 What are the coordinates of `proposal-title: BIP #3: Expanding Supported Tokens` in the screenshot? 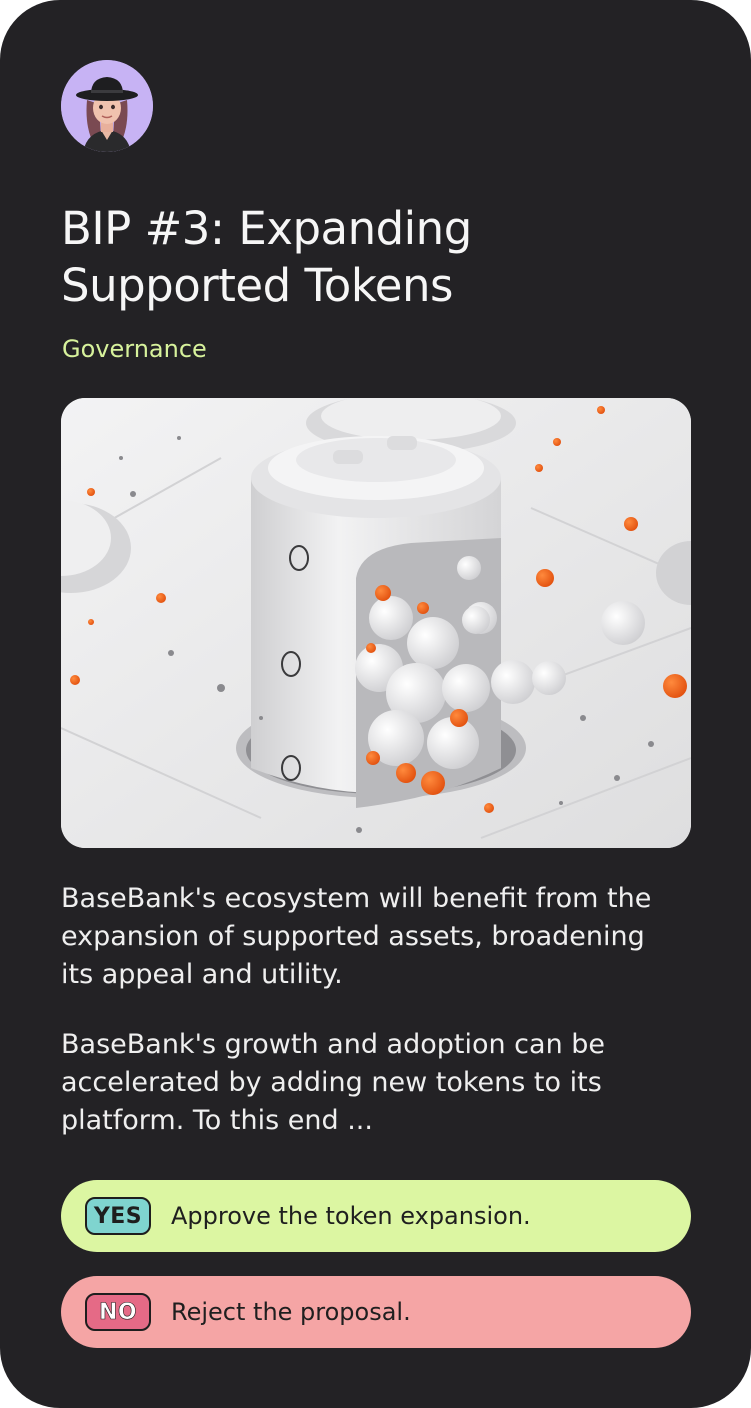 It's located at (266, 257).